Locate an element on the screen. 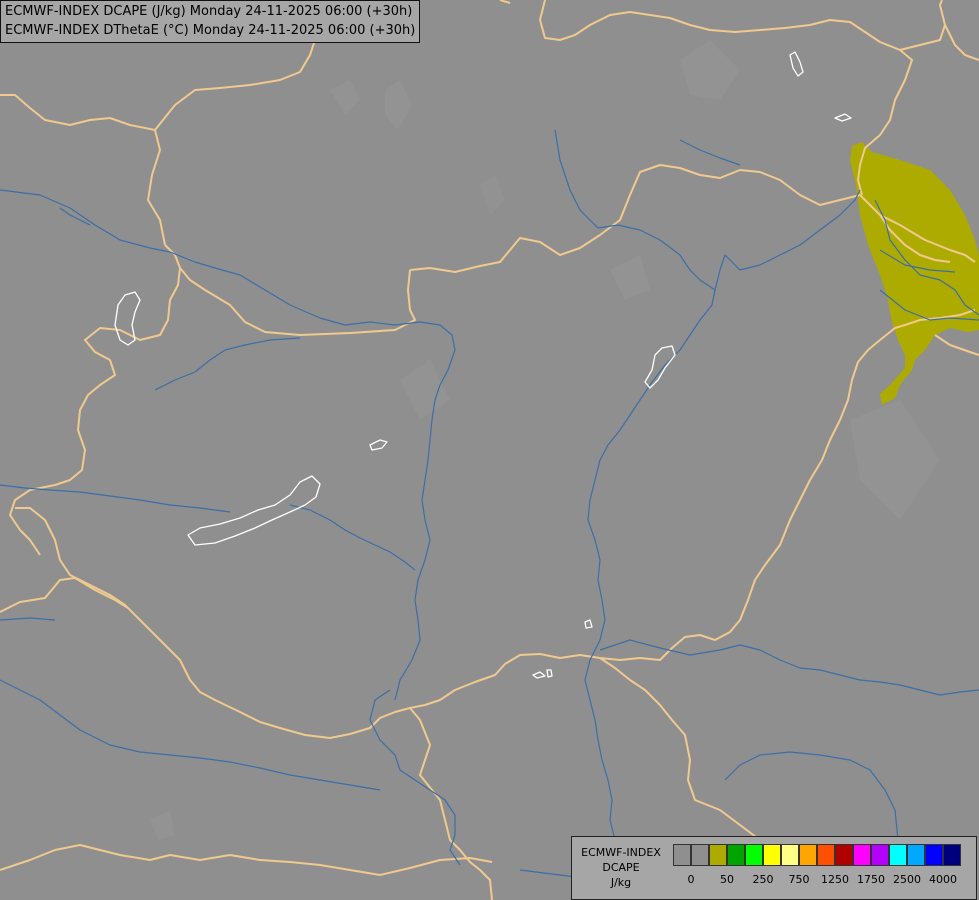  legend-tick-label: 50 is located at coordinates (727, 879).